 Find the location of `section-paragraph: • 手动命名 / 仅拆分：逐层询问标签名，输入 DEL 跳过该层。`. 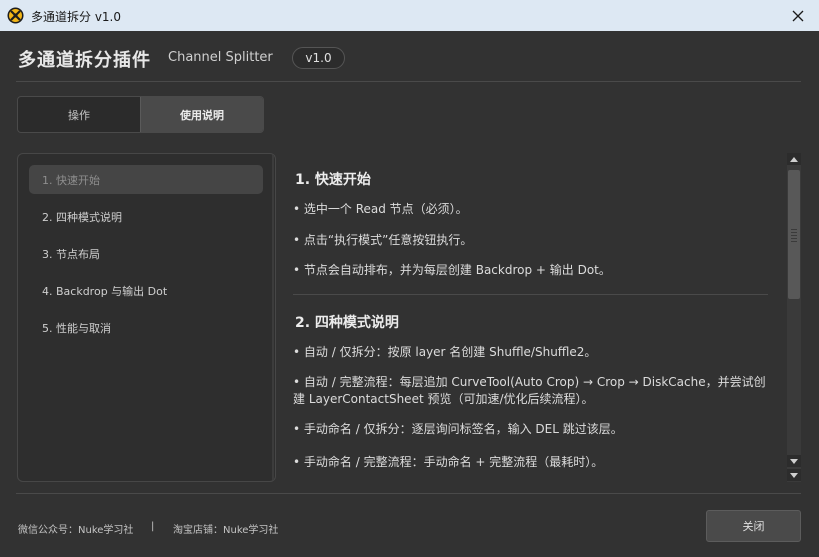

section-paragraph: • 手动命名 / 仅拆分：逐层询问标签名，输入 DEL 跳过该层。 is located at coordinates (458, 429).